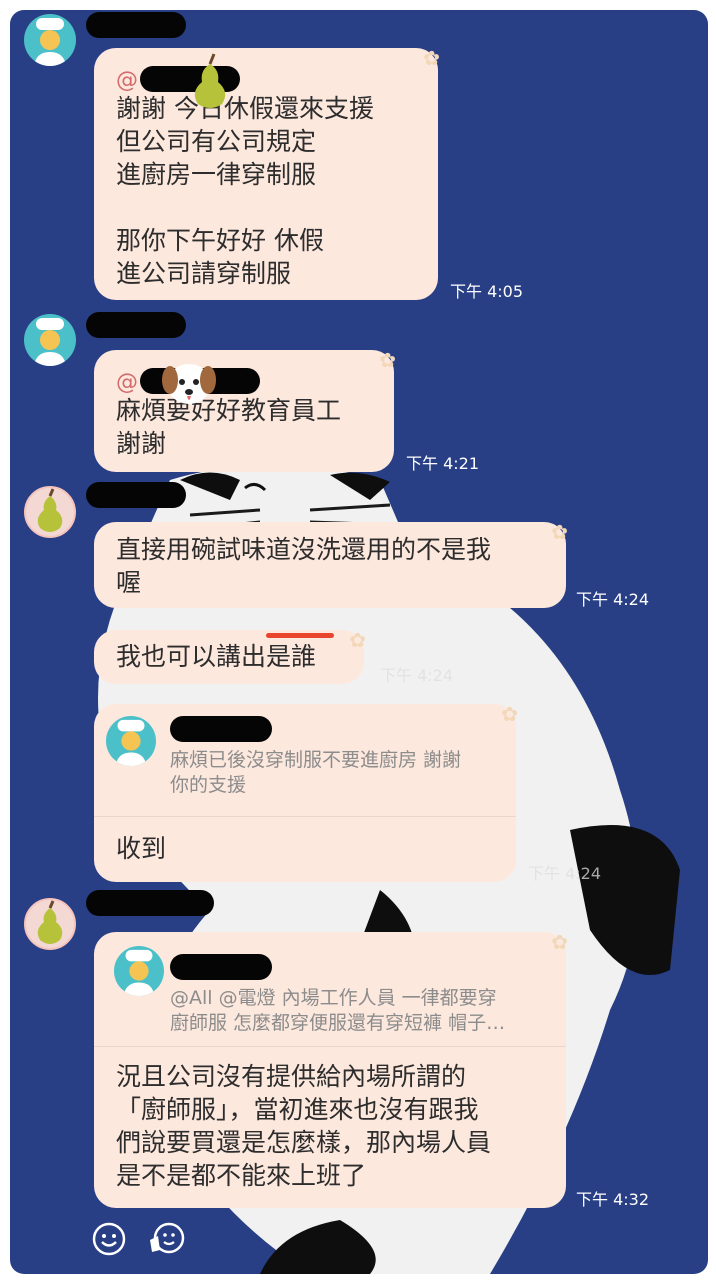  What do you see at coordinates (189, 384) in the screenshot?
I see `dog-icon` at bounding box center [189, 384].